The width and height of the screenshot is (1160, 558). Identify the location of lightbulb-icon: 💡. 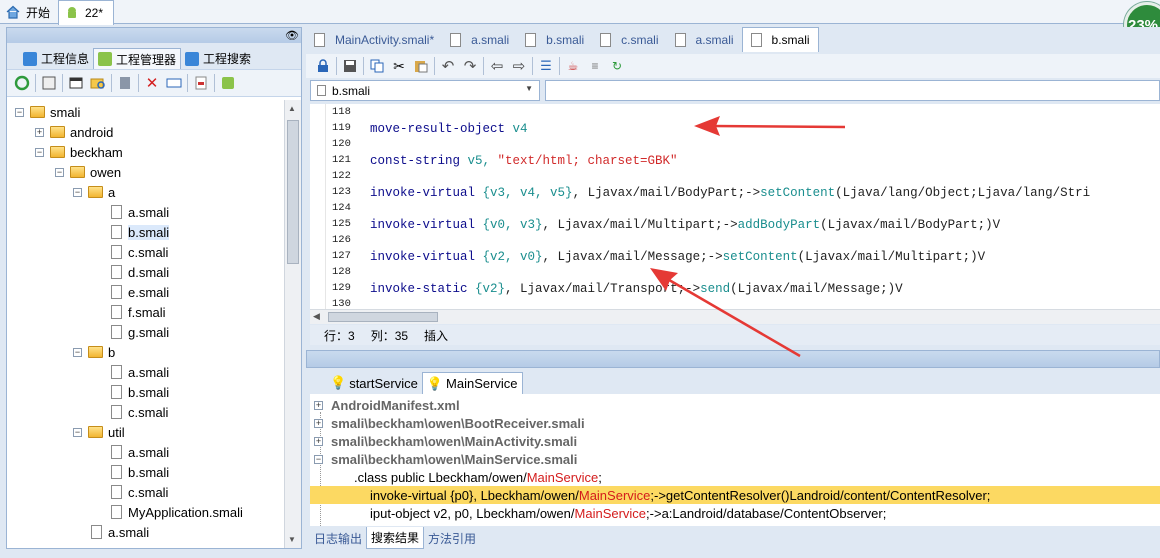
(435, 383).